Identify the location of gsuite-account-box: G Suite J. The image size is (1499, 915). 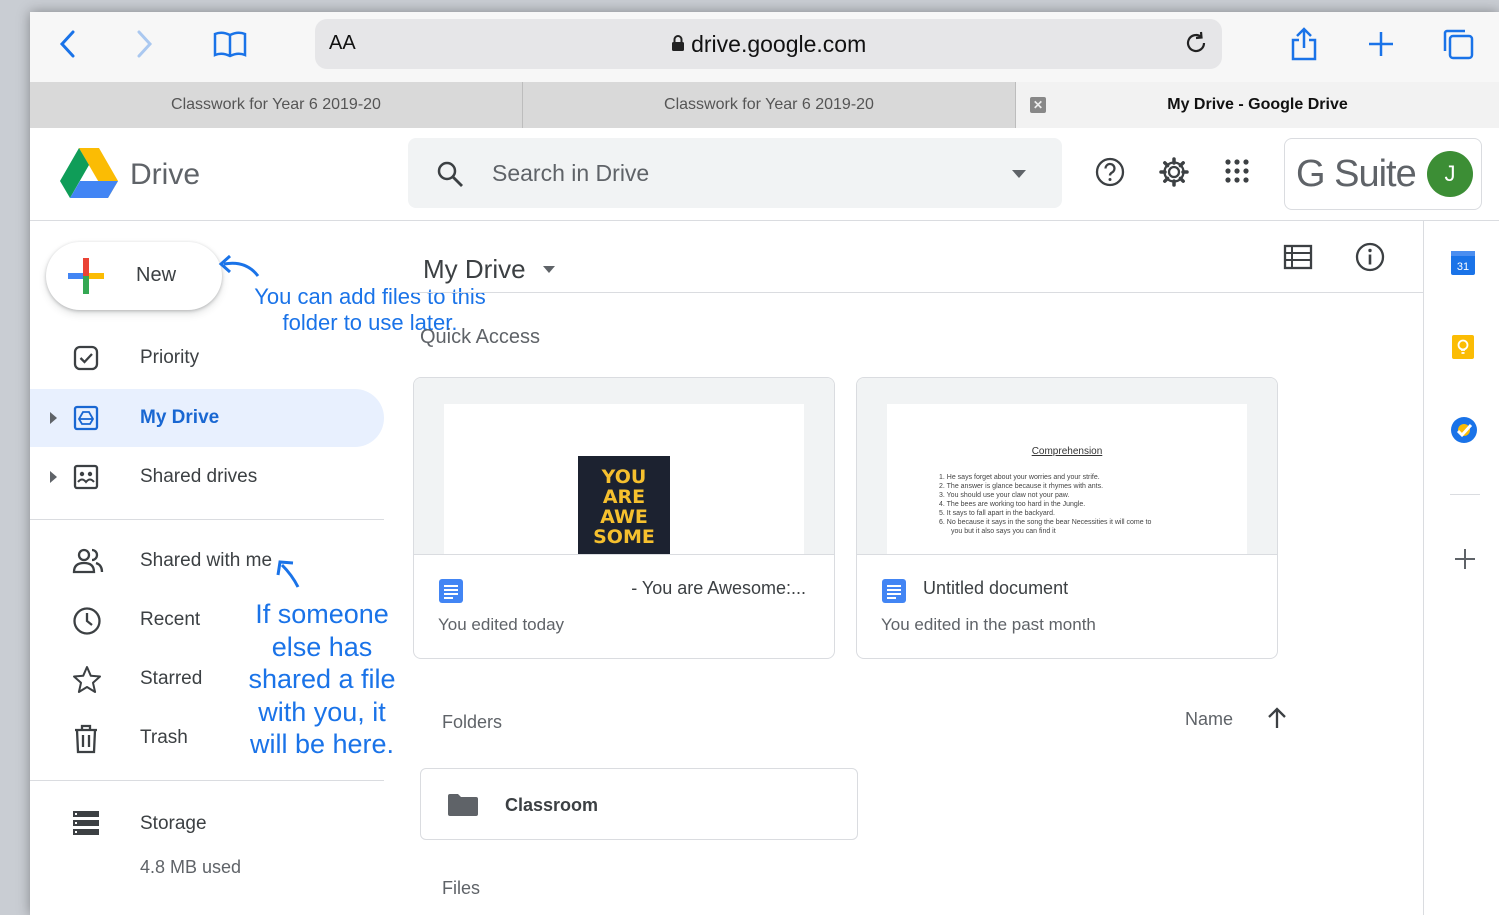
(1383, 174).